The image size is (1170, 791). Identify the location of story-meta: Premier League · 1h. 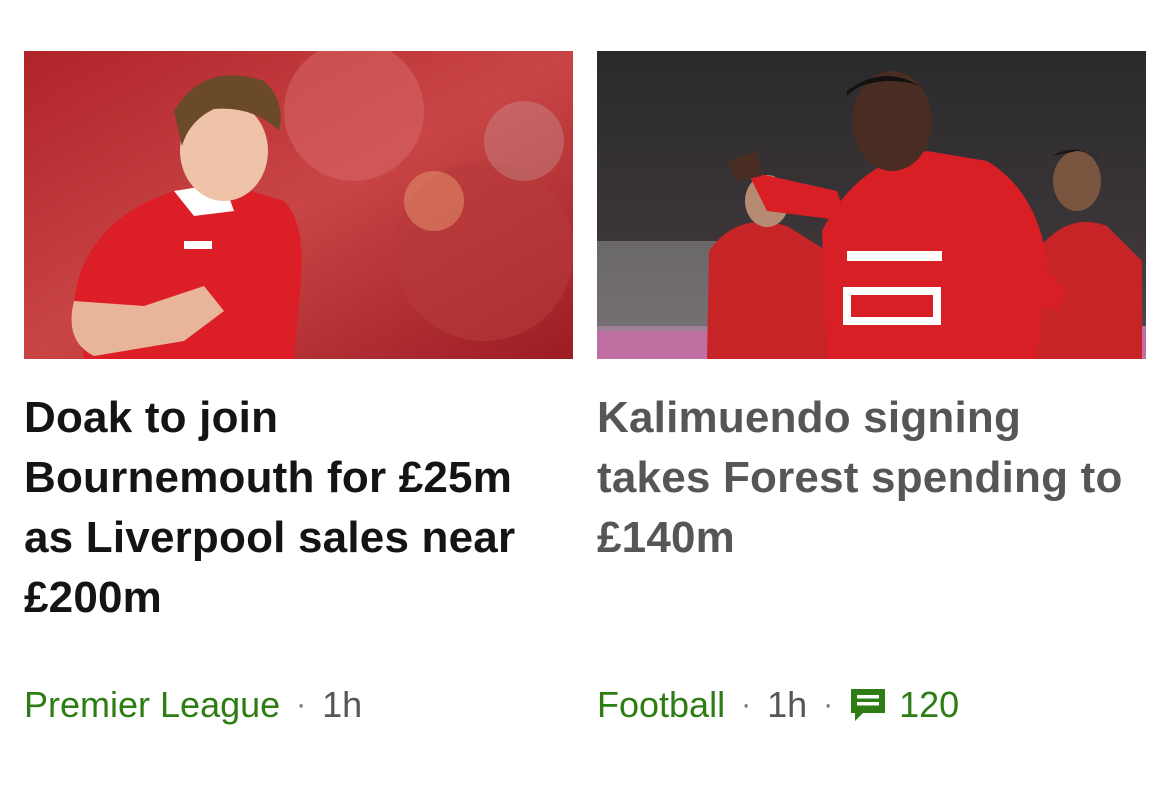
(193, 705).